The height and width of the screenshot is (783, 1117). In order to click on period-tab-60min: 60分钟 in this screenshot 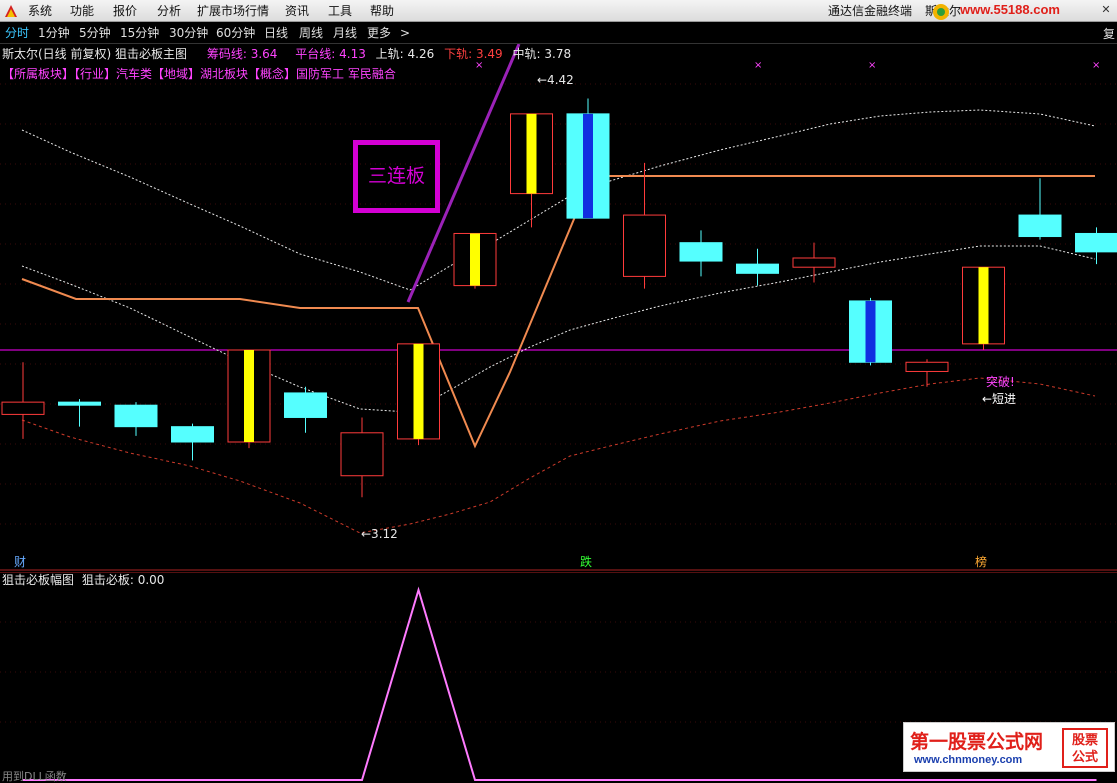, I will do `click(235, 33)`.